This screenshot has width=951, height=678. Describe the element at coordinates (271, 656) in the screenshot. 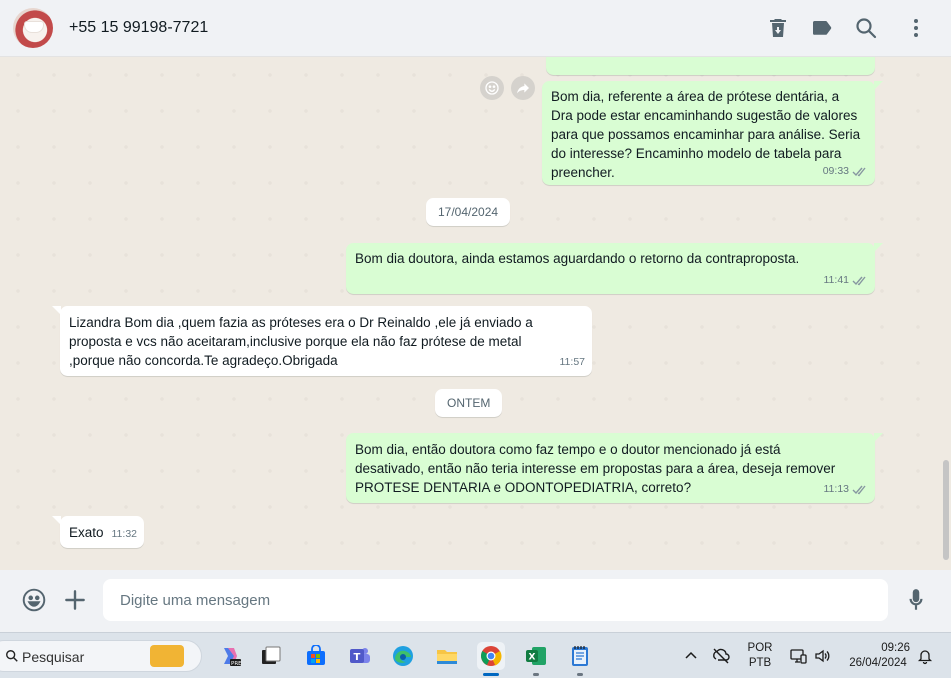

I see `task-view-icon` at that location.